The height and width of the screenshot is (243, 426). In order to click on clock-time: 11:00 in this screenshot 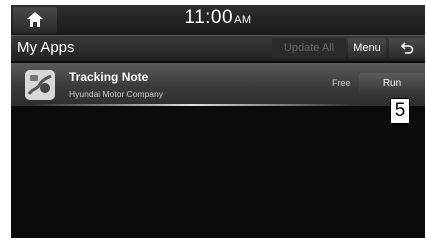, I will do `click(209, 17)`.